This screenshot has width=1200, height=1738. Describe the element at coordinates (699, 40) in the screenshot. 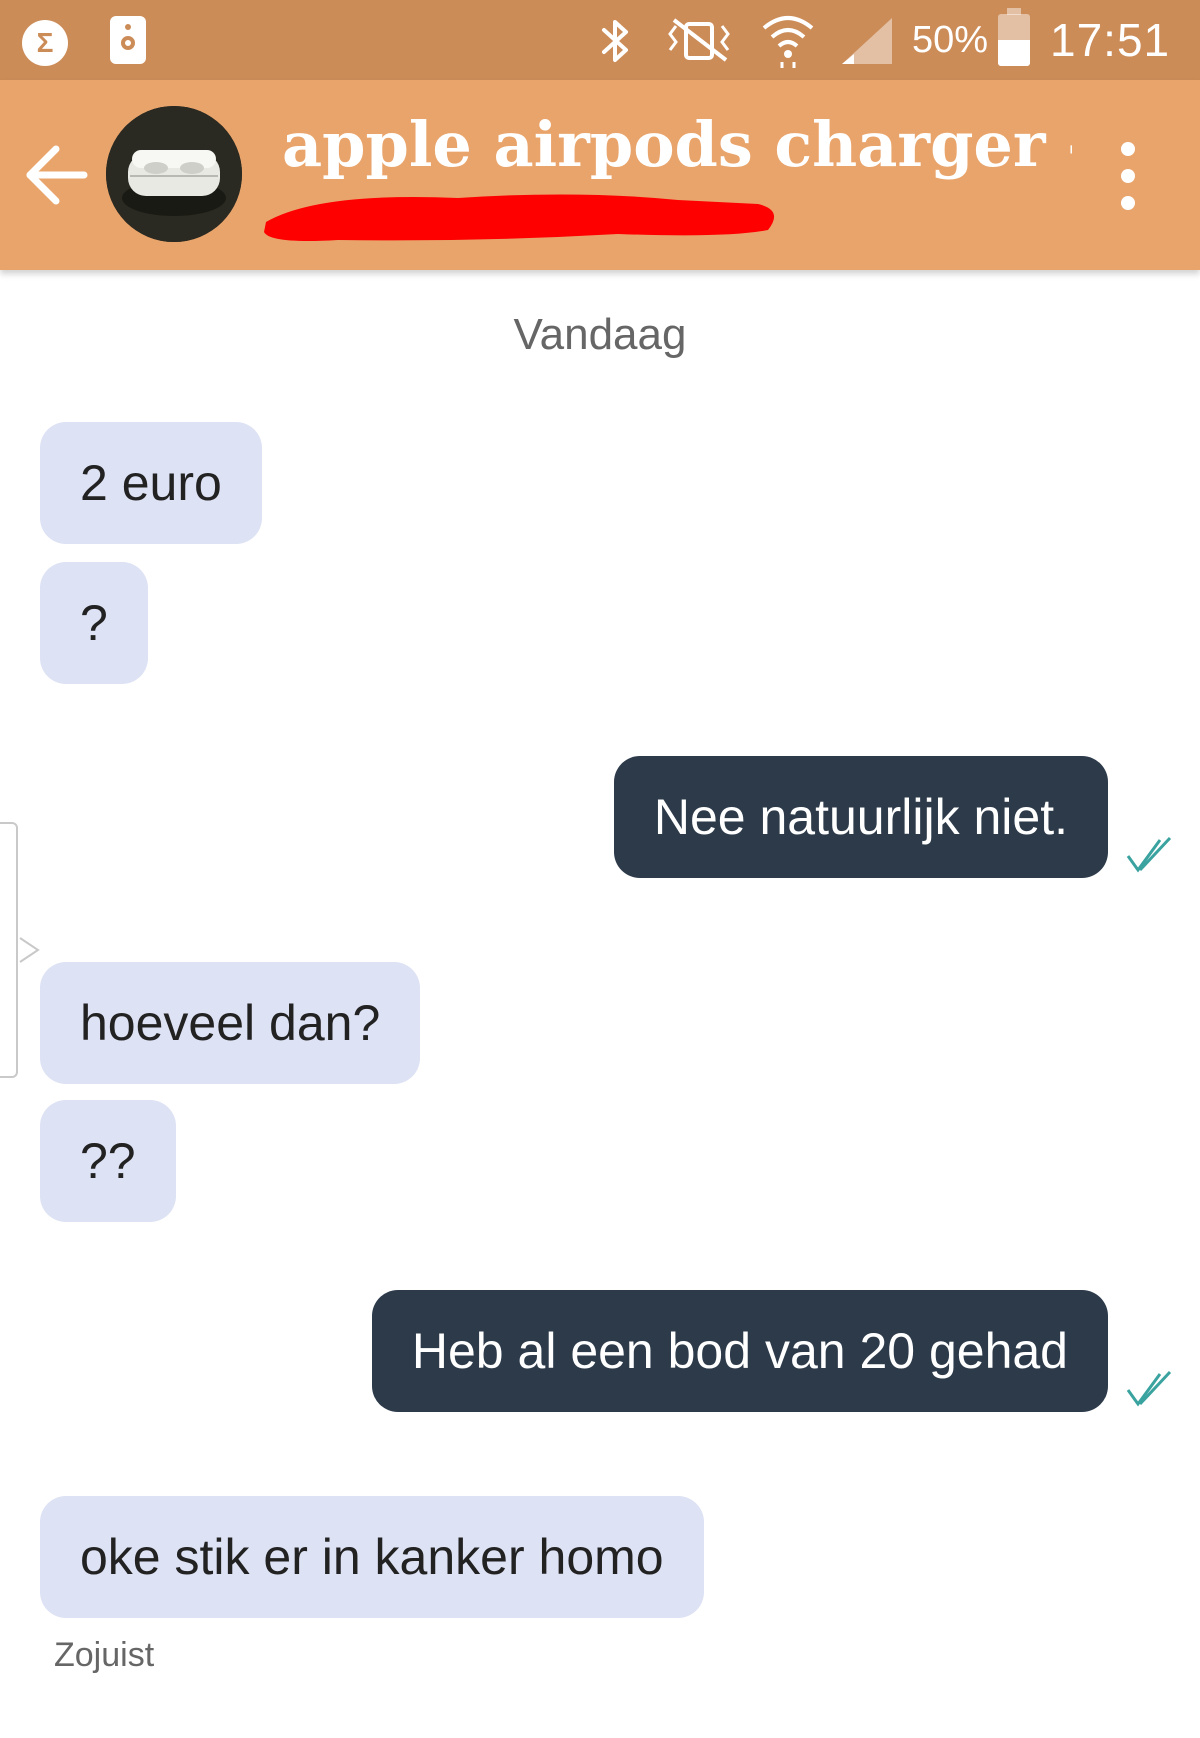

I see `vibrate-muted-icon` at that location.